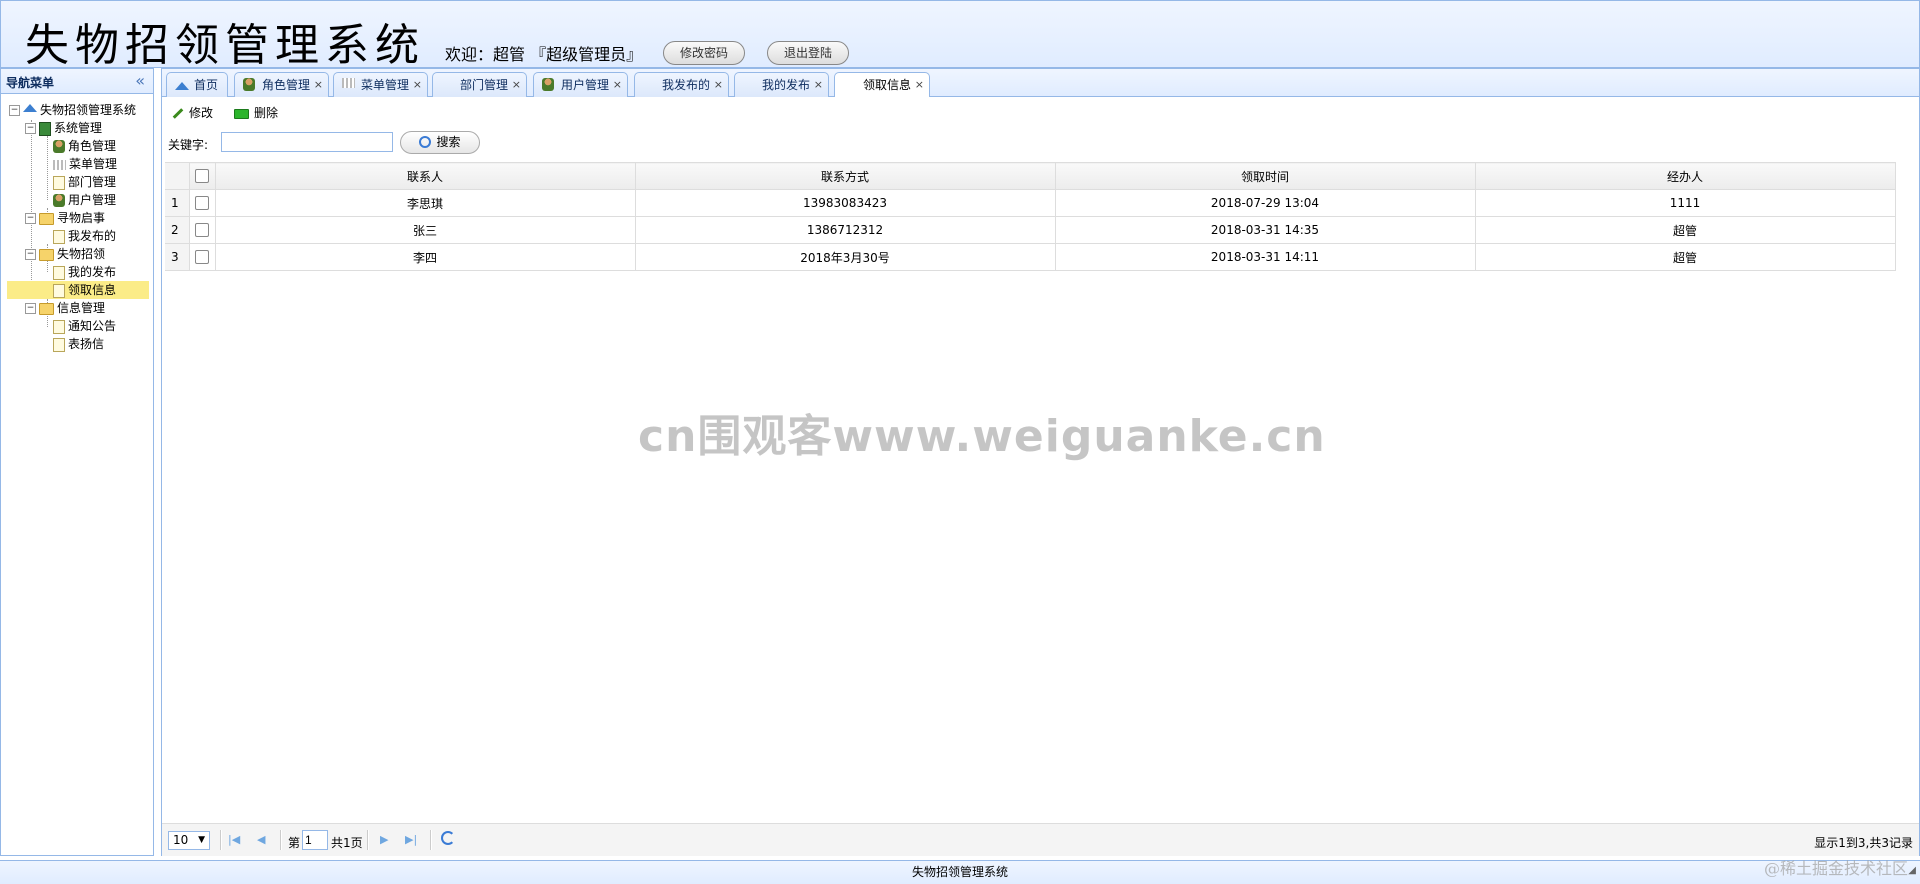  I want to click on cell-time: 2018-03-31 14:11, so click(1265, 257).